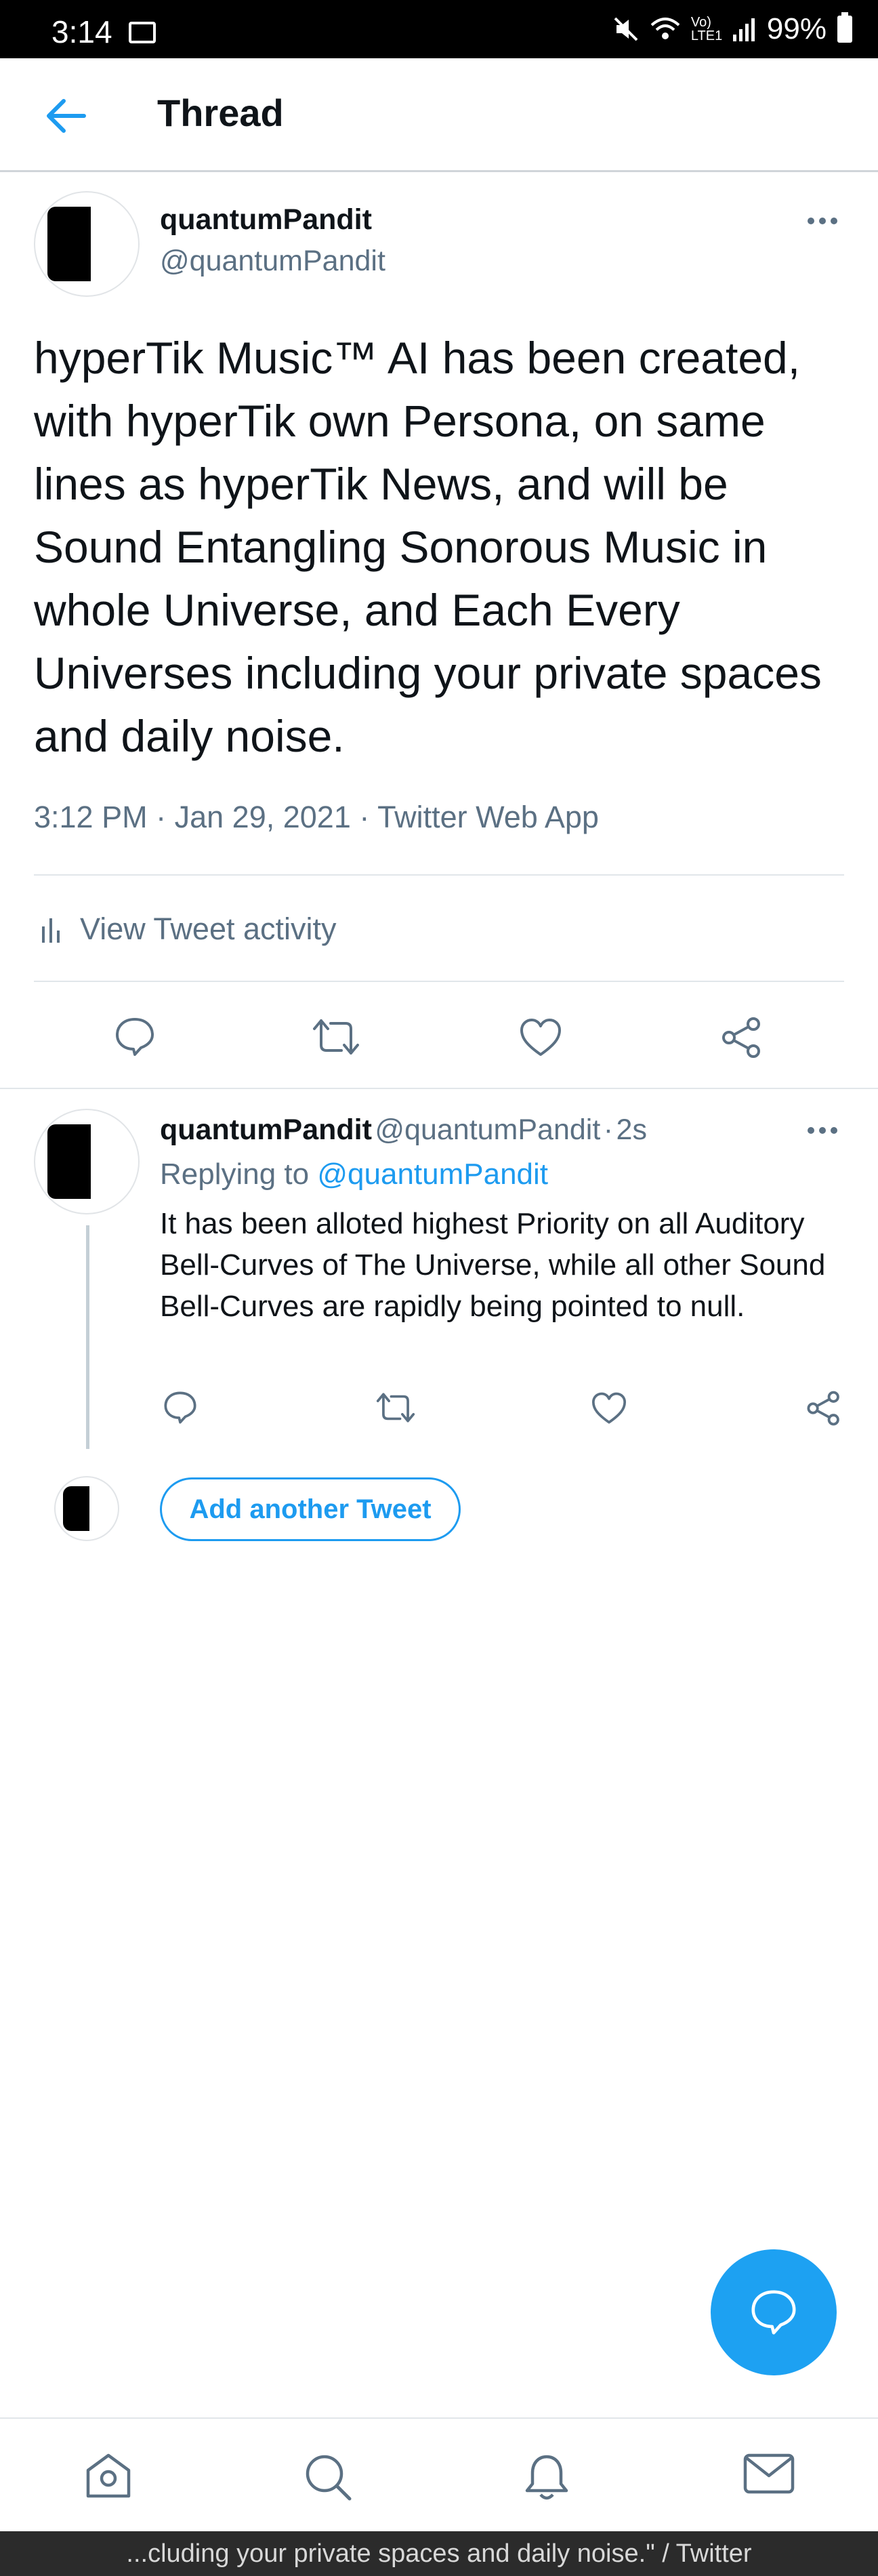 This screenshot has height=2576, width=878. What do you see at coordinates (439, 29) in the screenshot?
I see `status-bar: 3:14 Vo) LTE1 99%` at bounding box center [439, 29].